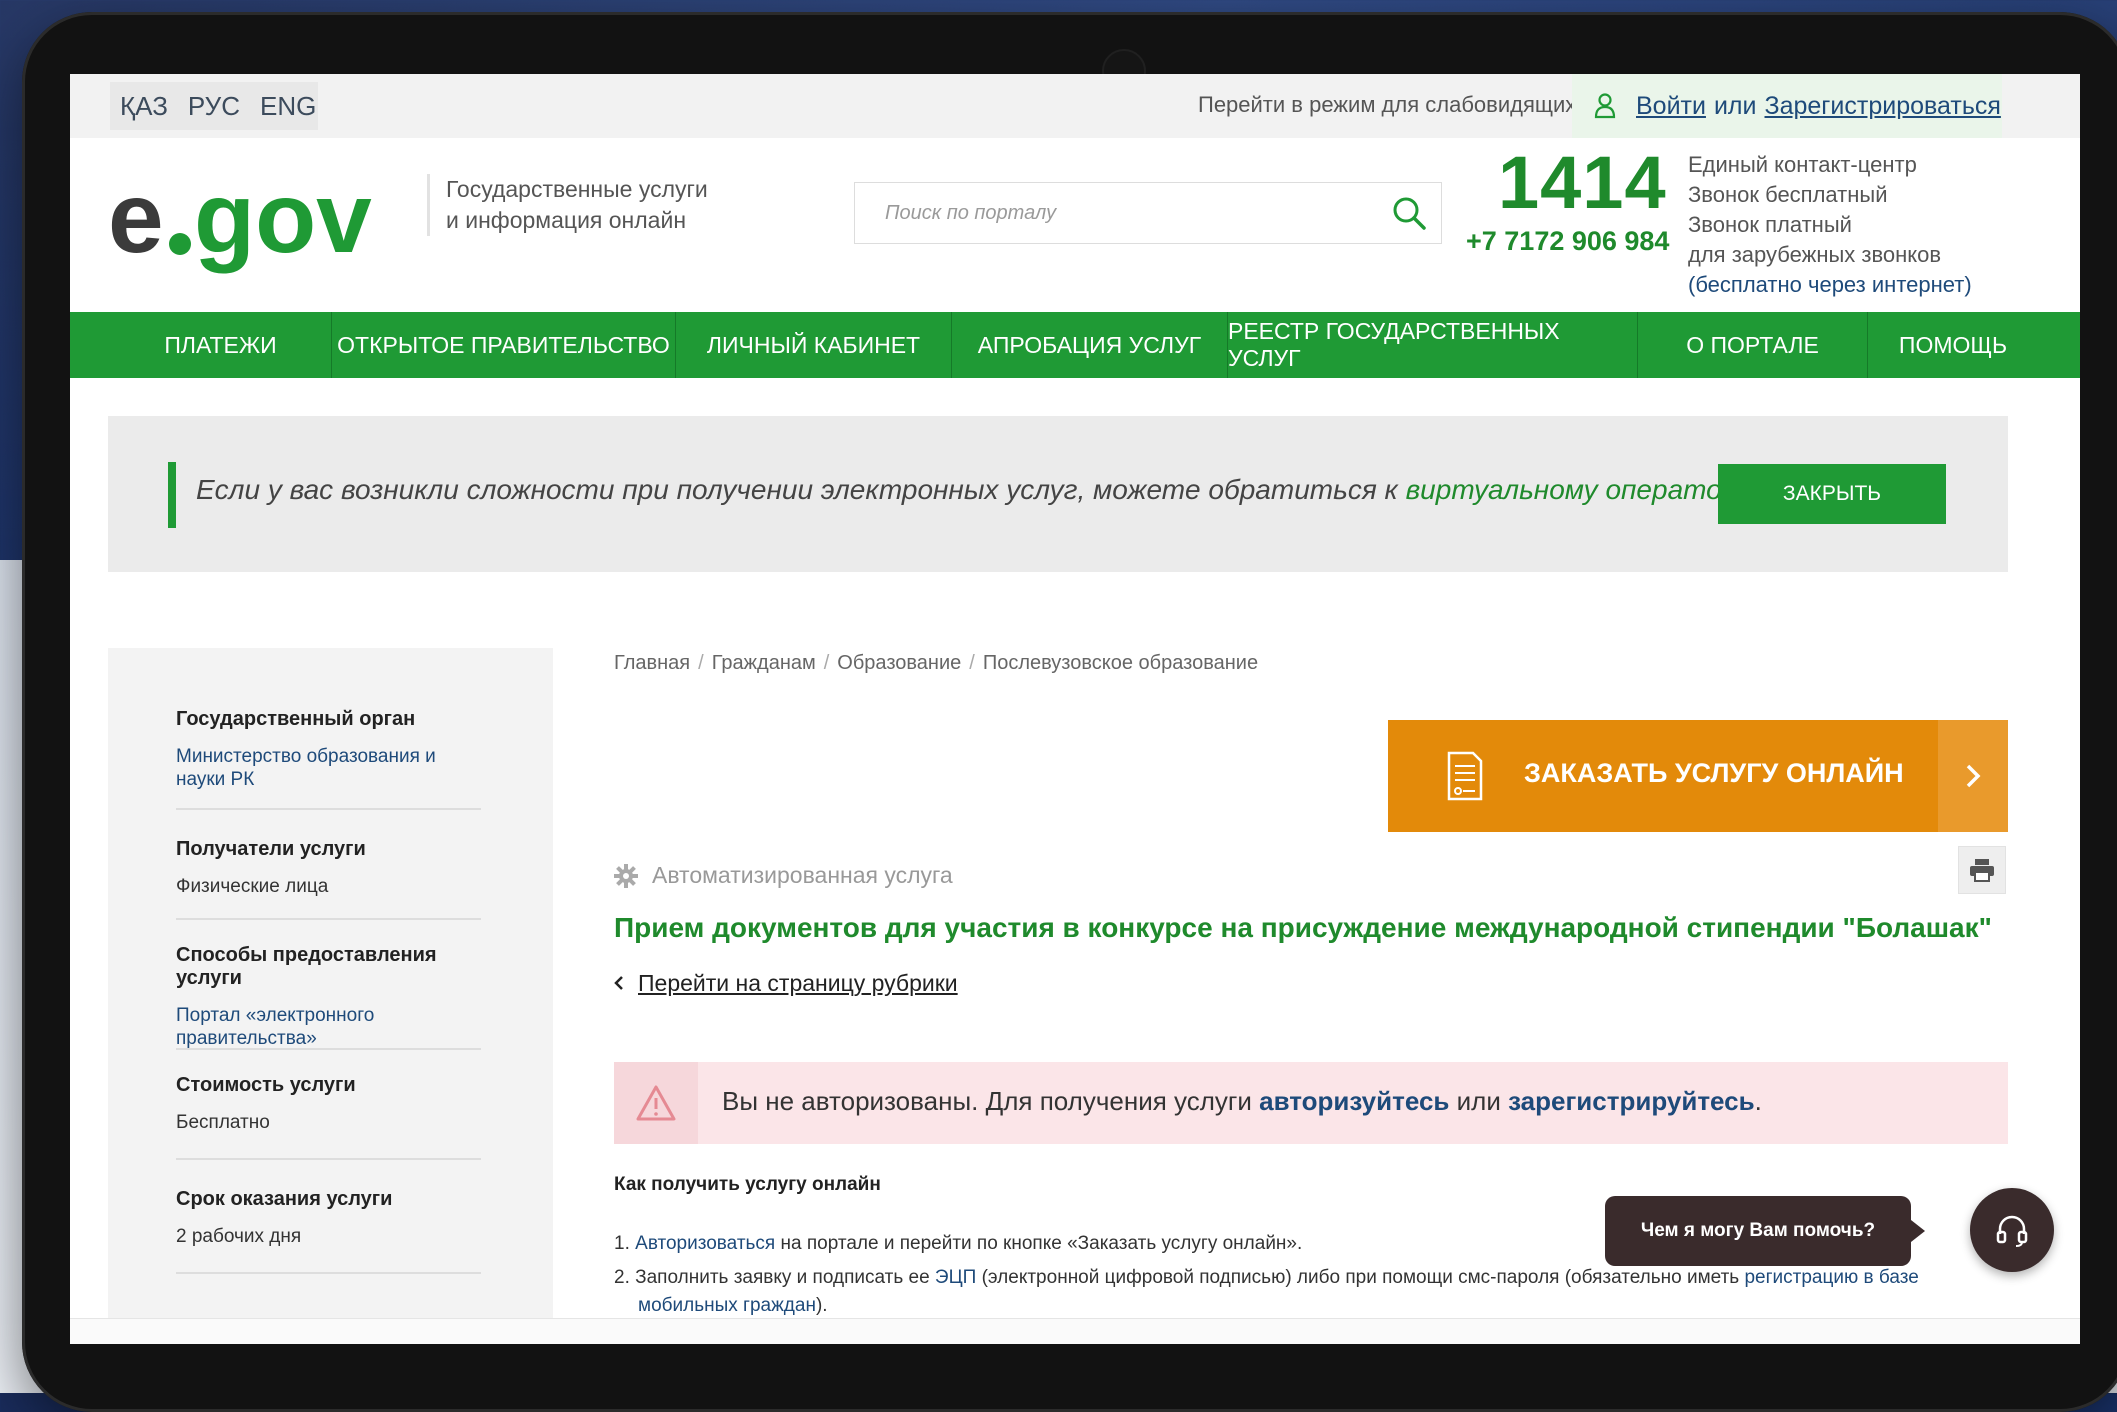 The height and width of the screenshot is (1412, 2117). What do you see at coordinates (566, 220) in the screenshot?
I see `tagline-line2: и информация онлайн` at bounding box center [566, 220].